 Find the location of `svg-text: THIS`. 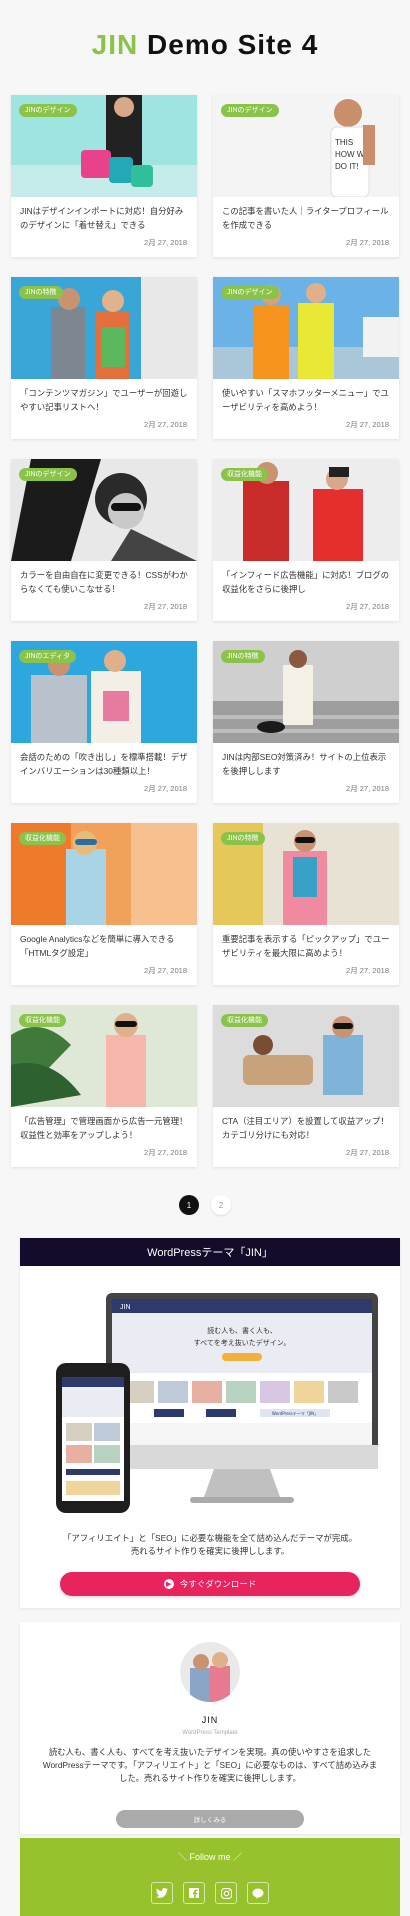

svg-text: THIS is located at coordinates (344, 142).